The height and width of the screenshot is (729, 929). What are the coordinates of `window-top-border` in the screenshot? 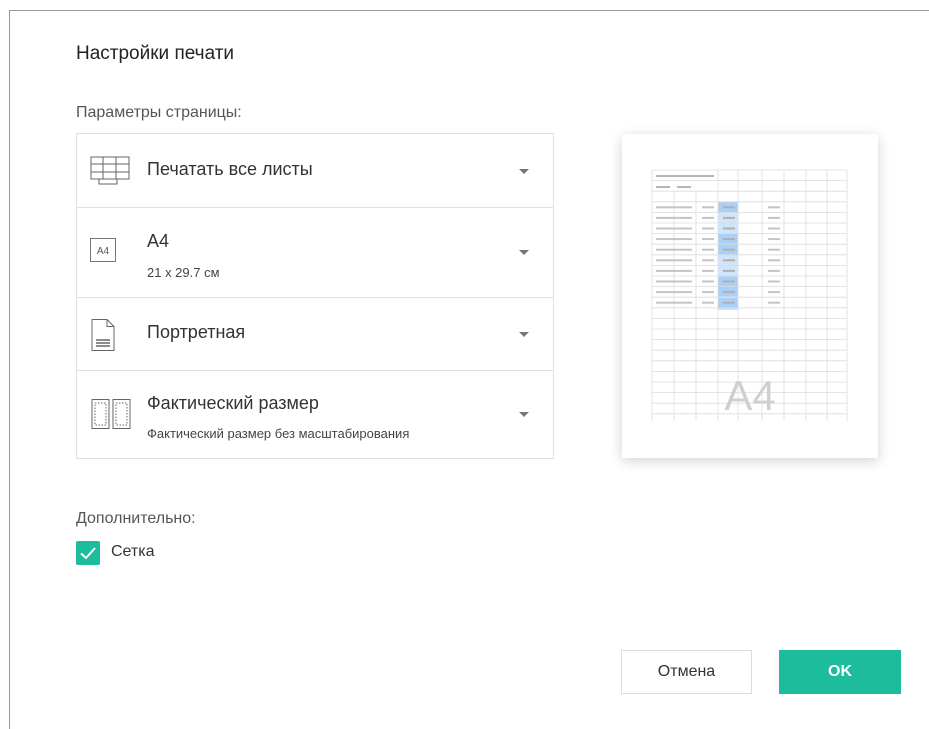 It's located at (469, 10).